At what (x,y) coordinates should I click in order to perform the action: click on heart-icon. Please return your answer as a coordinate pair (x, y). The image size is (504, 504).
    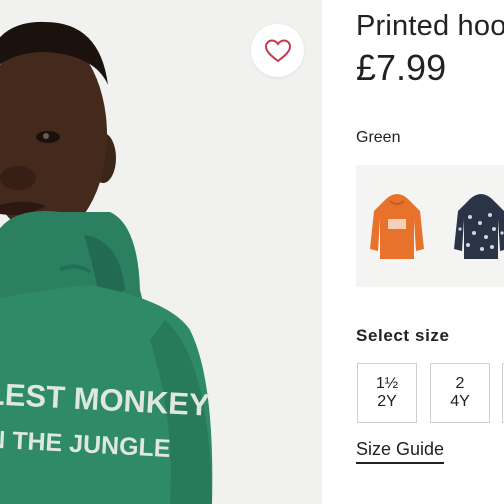
    Looking at the image, I should click on (277, 50).